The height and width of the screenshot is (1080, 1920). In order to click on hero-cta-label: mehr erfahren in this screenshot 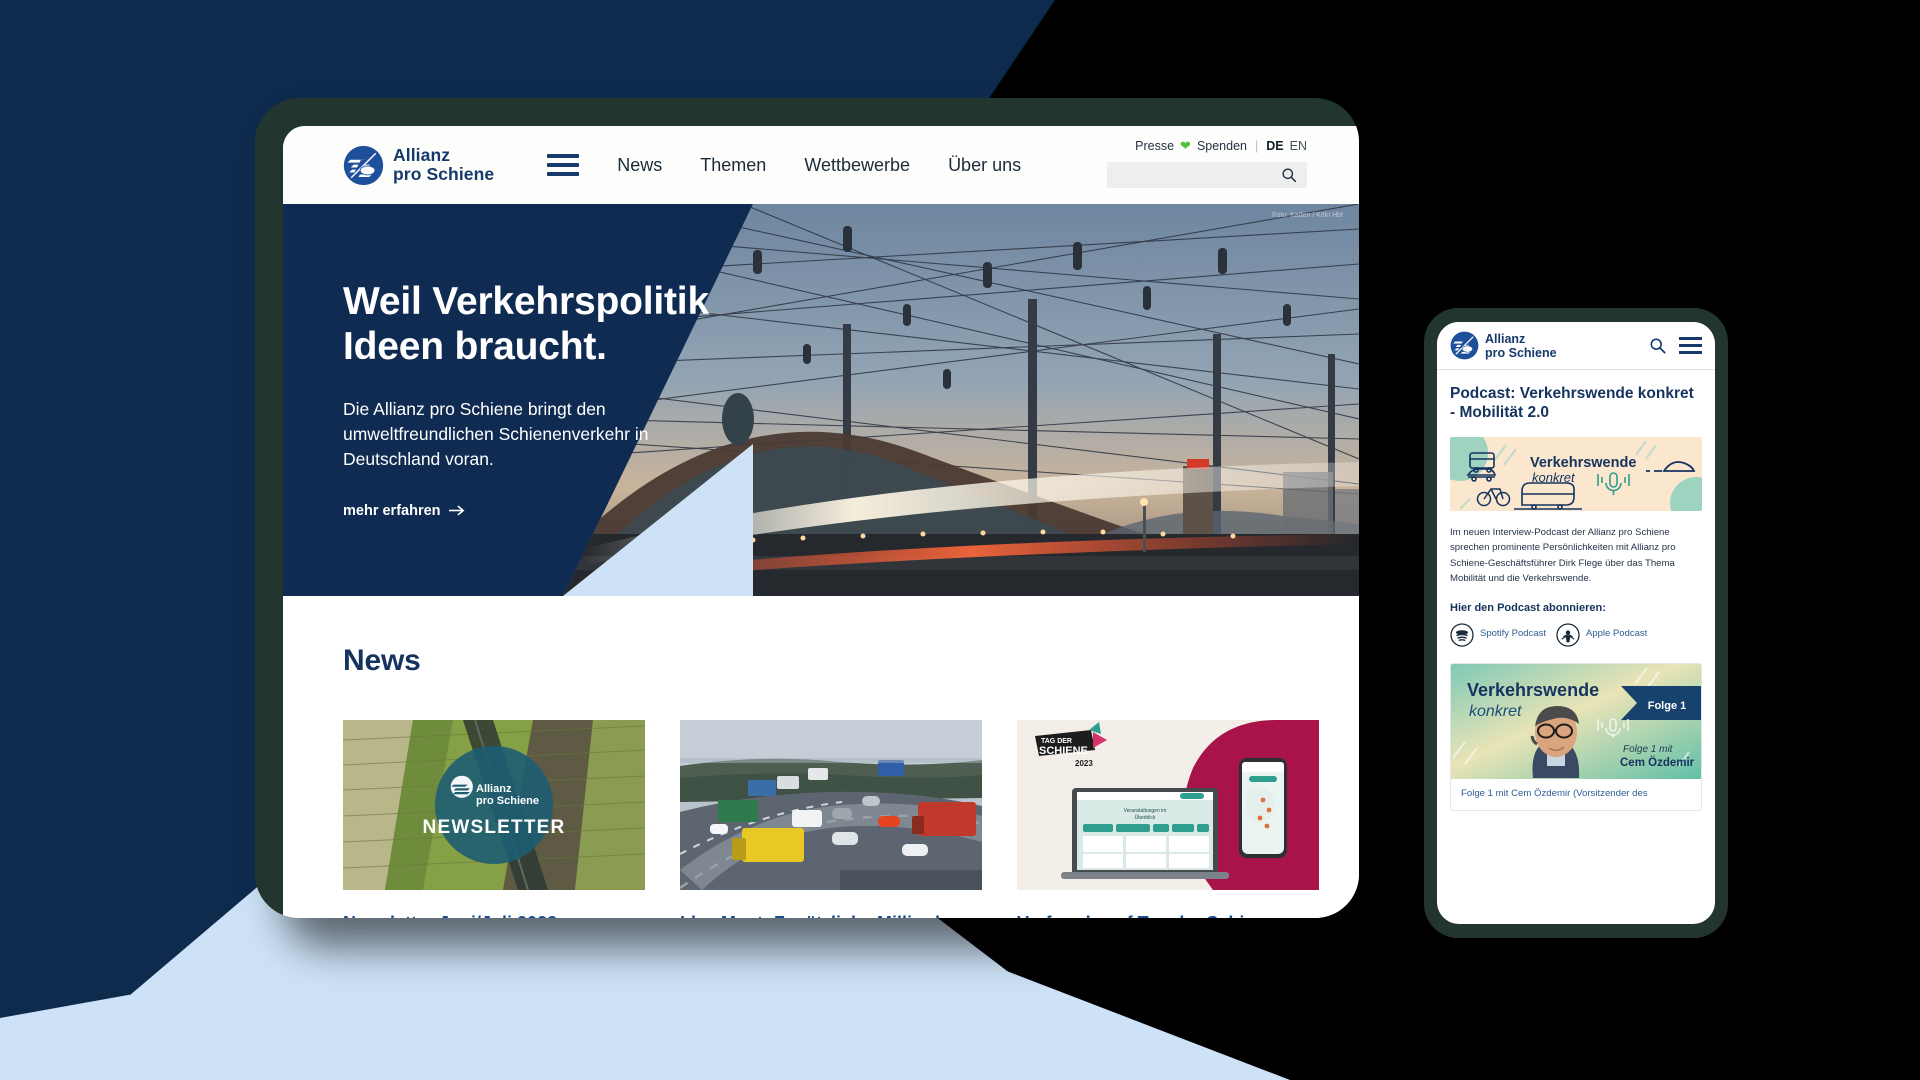, I will do `click(392, 510)`.